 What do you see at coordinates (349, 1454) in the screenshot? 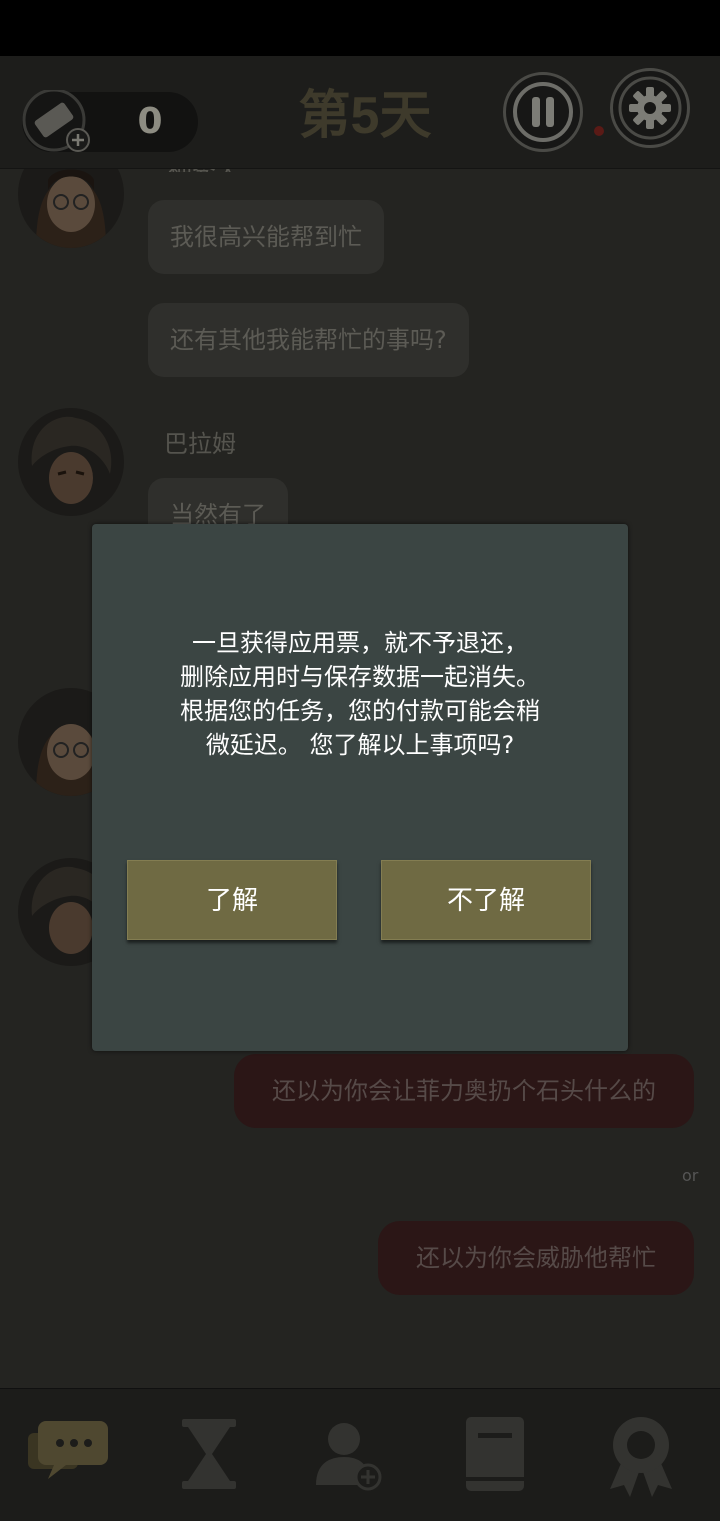
I see `add-friend-icon` at bounding box center [349, 1454].